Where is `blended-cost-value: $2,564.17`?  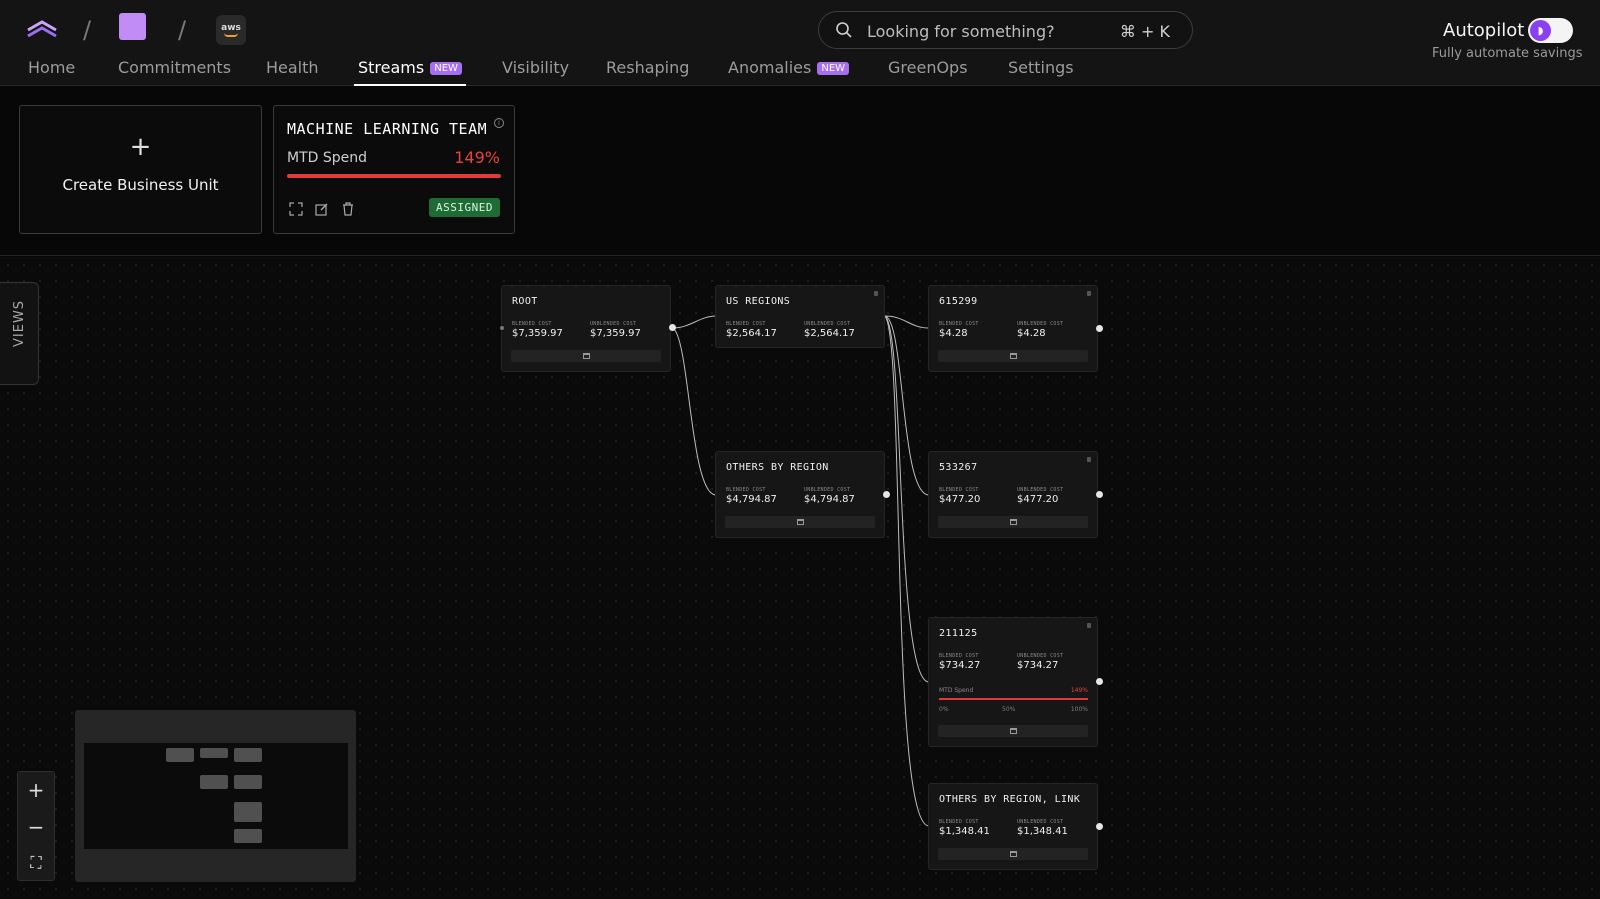
blended-cost-value: $2,564.17 is located at coordinates (751, 333).